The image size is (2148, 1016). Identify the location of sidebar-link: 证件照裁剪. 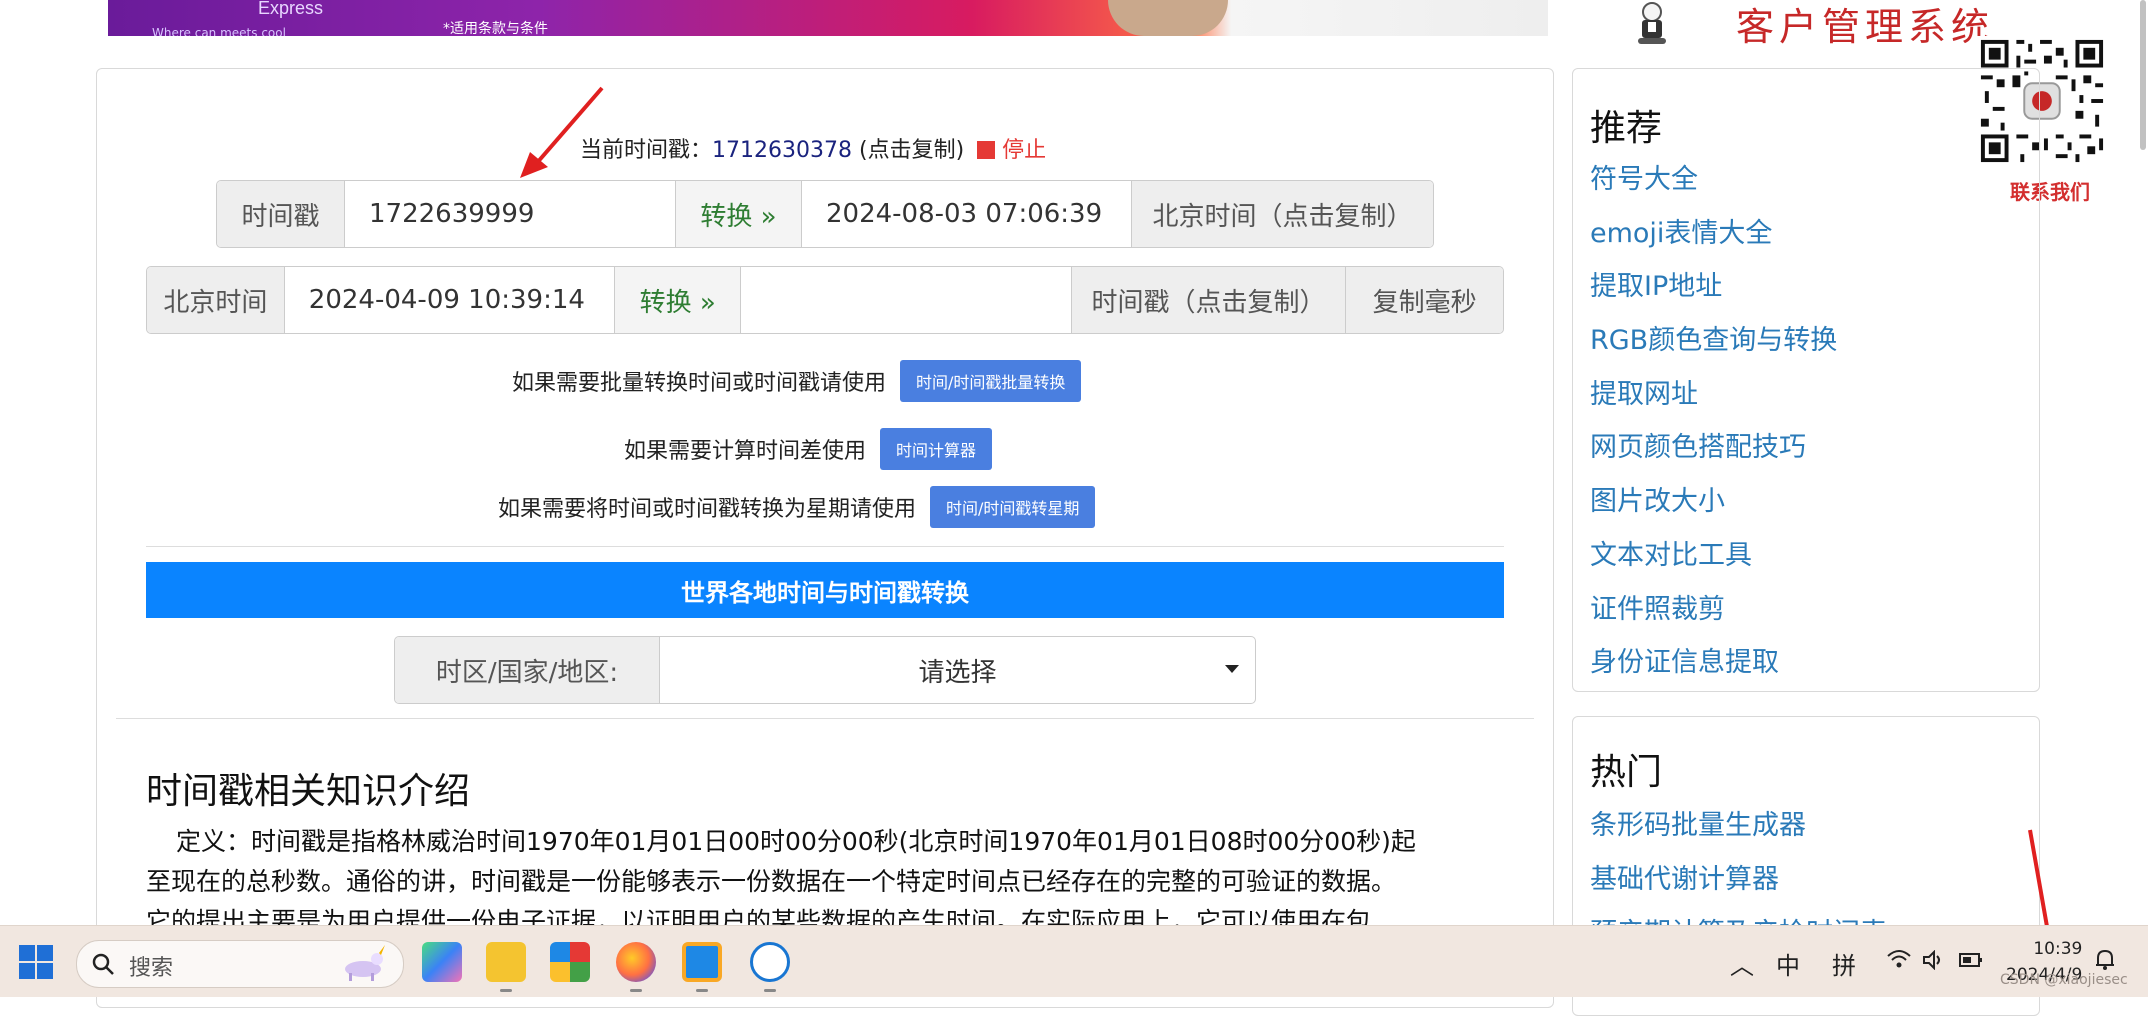
(1657, 606).